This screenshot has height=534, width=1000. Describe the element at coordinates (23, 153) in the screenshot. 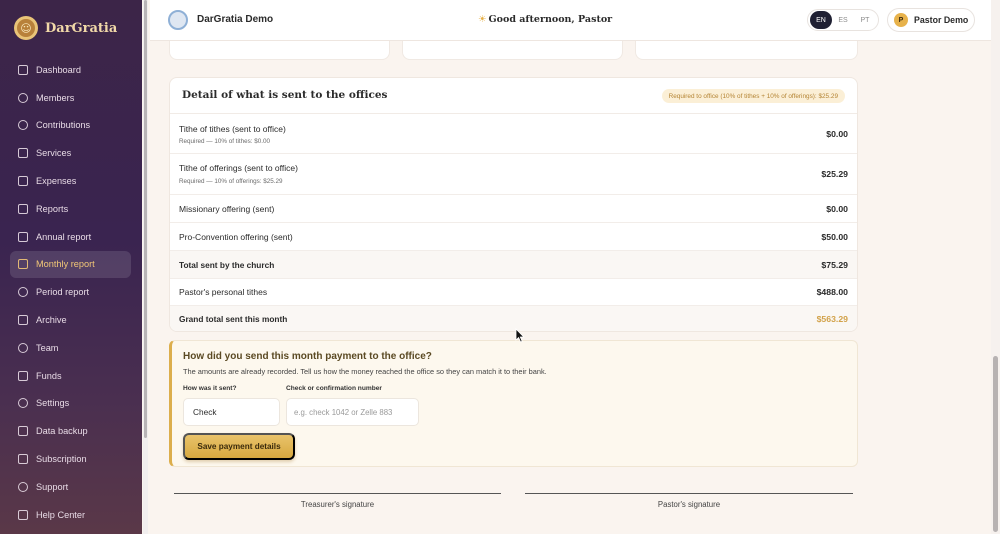

I see `church-icon` at that location.